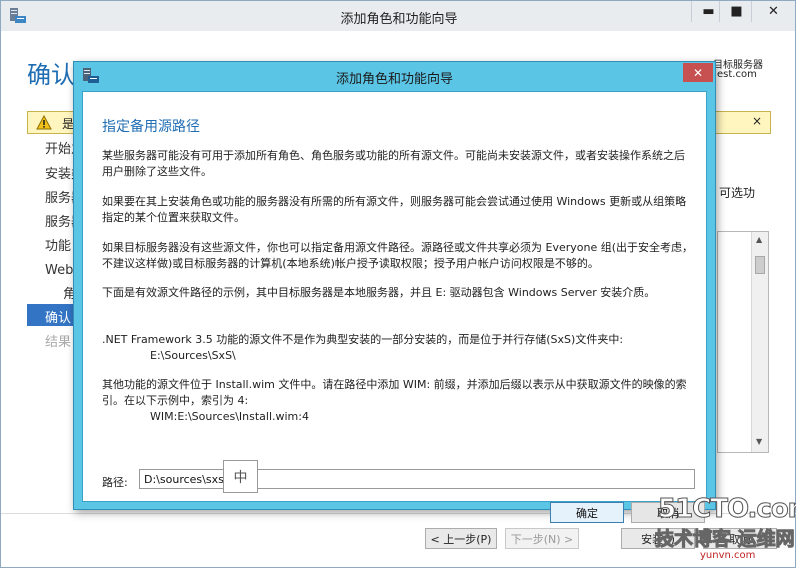  I want to click on next-button: 下一步(N) >, so click(542, 538).